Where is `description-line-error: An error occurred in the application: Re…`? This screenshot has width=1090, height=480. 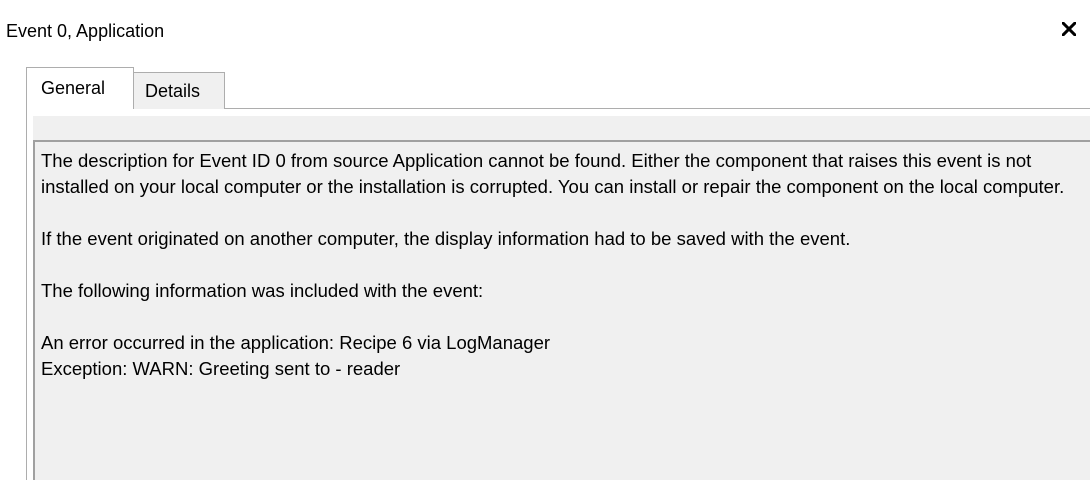 description-line-error: An error occurred in the application: Re… is located at coordinates (296, 342).